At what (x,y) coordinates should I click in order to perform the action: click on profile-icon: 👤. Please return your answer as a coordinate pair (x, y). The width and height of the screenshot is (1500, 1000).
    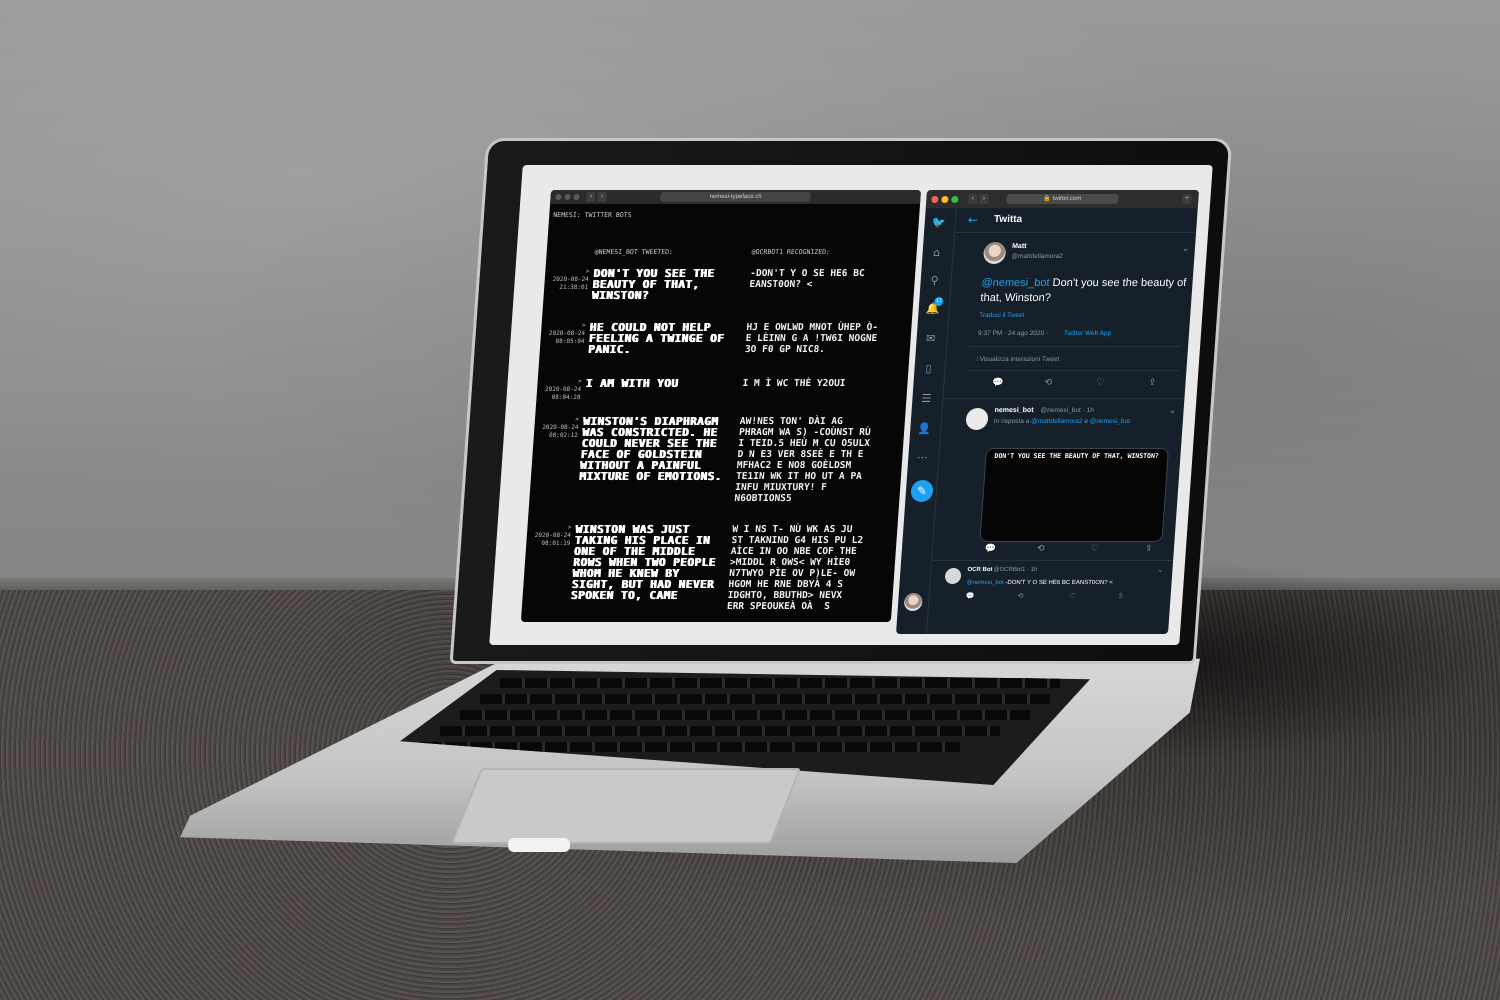
    Looking at the image, I should click on (924, 429).